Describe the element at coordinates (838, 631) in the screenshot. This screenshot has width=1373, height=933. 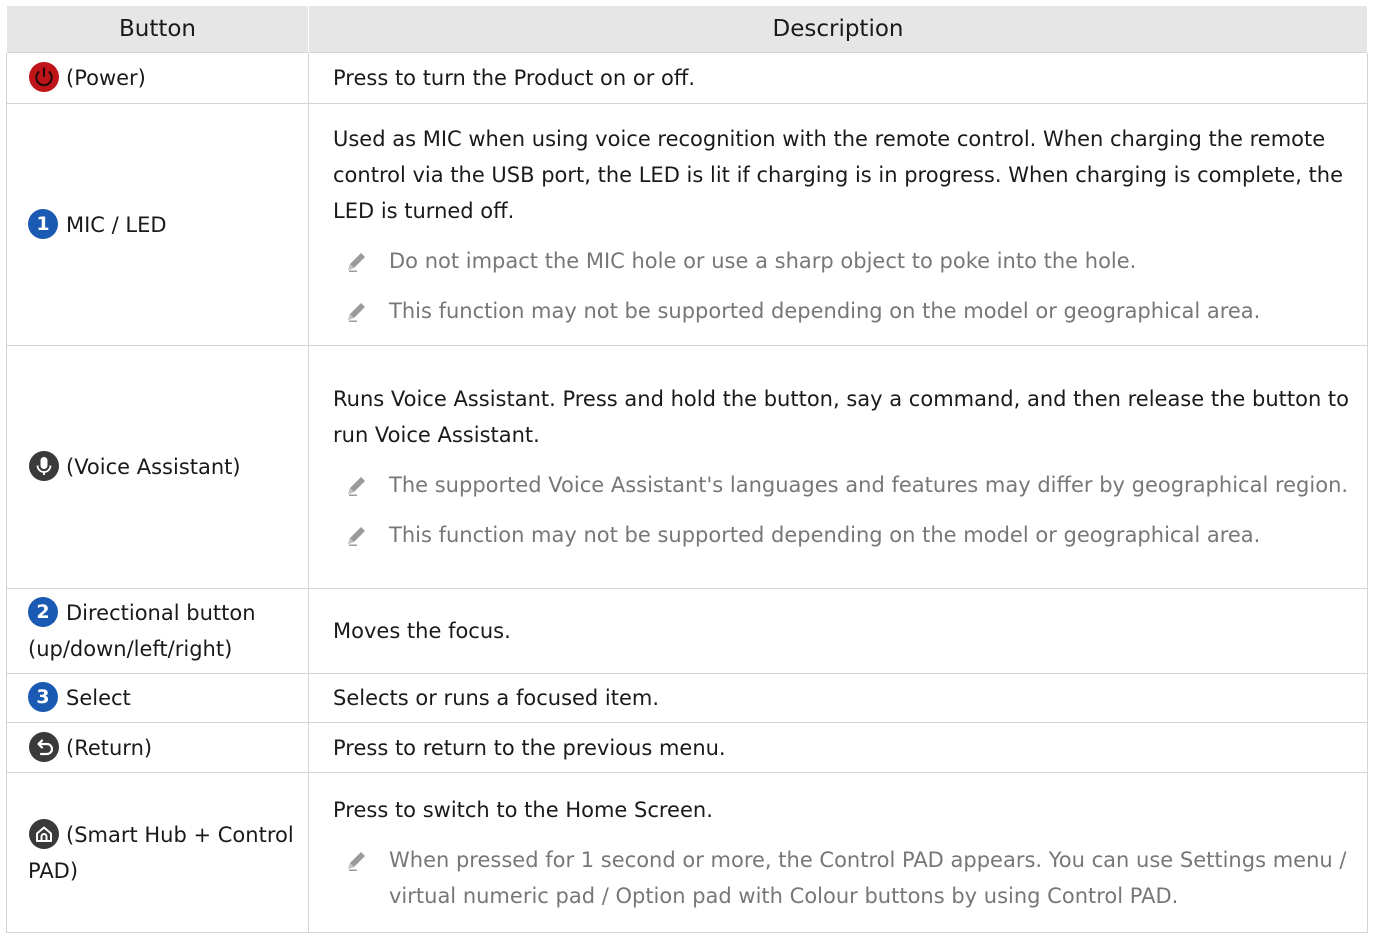
I see `description-cell: Moves the focus.` at that location.